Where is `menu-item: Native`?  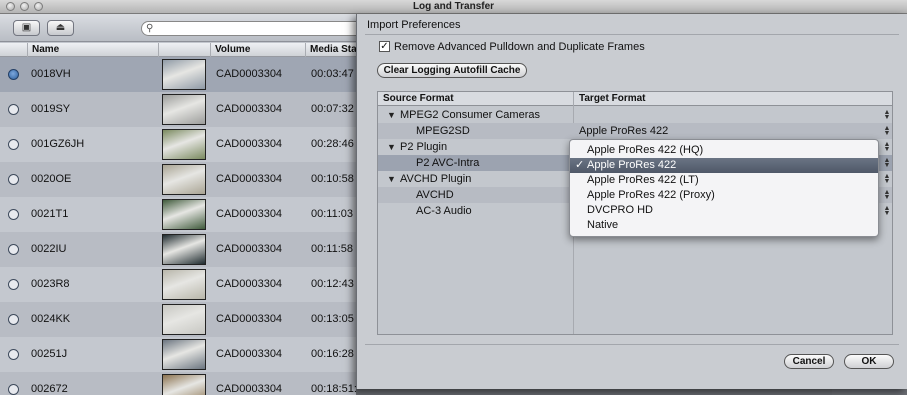 menu-item: Native is located at coordinates (724, 225).